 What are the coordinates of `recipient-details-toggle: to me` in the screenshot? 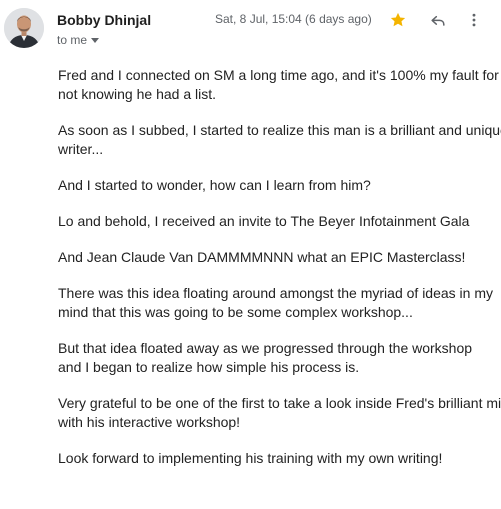 It's located at (78, 40).